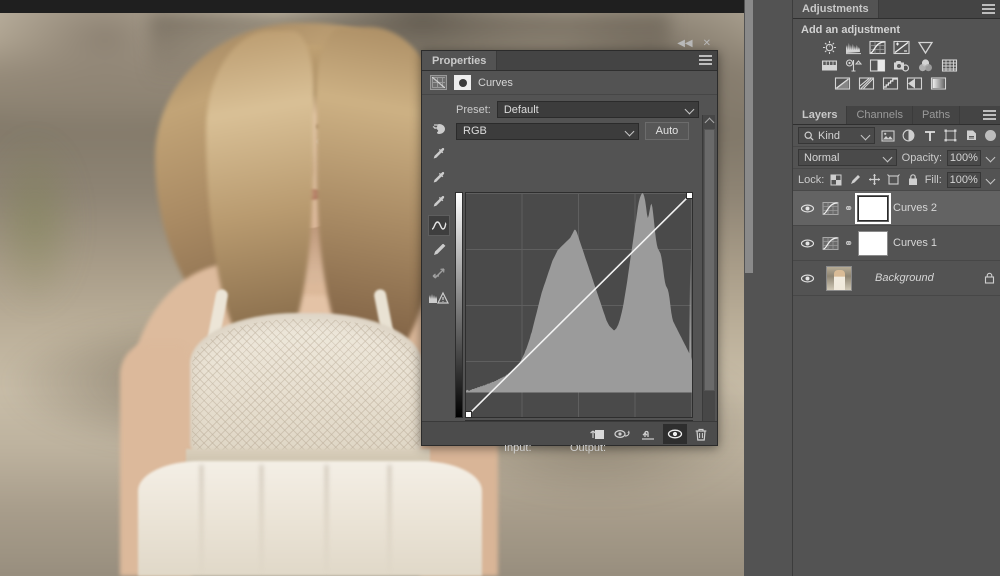 The width and height of the screenshot is (1000, 576). What do you see at coordinates (855, 180) in the screenshot?
I see `lock-image-pixels-icon` at bounding box center [855, 180].